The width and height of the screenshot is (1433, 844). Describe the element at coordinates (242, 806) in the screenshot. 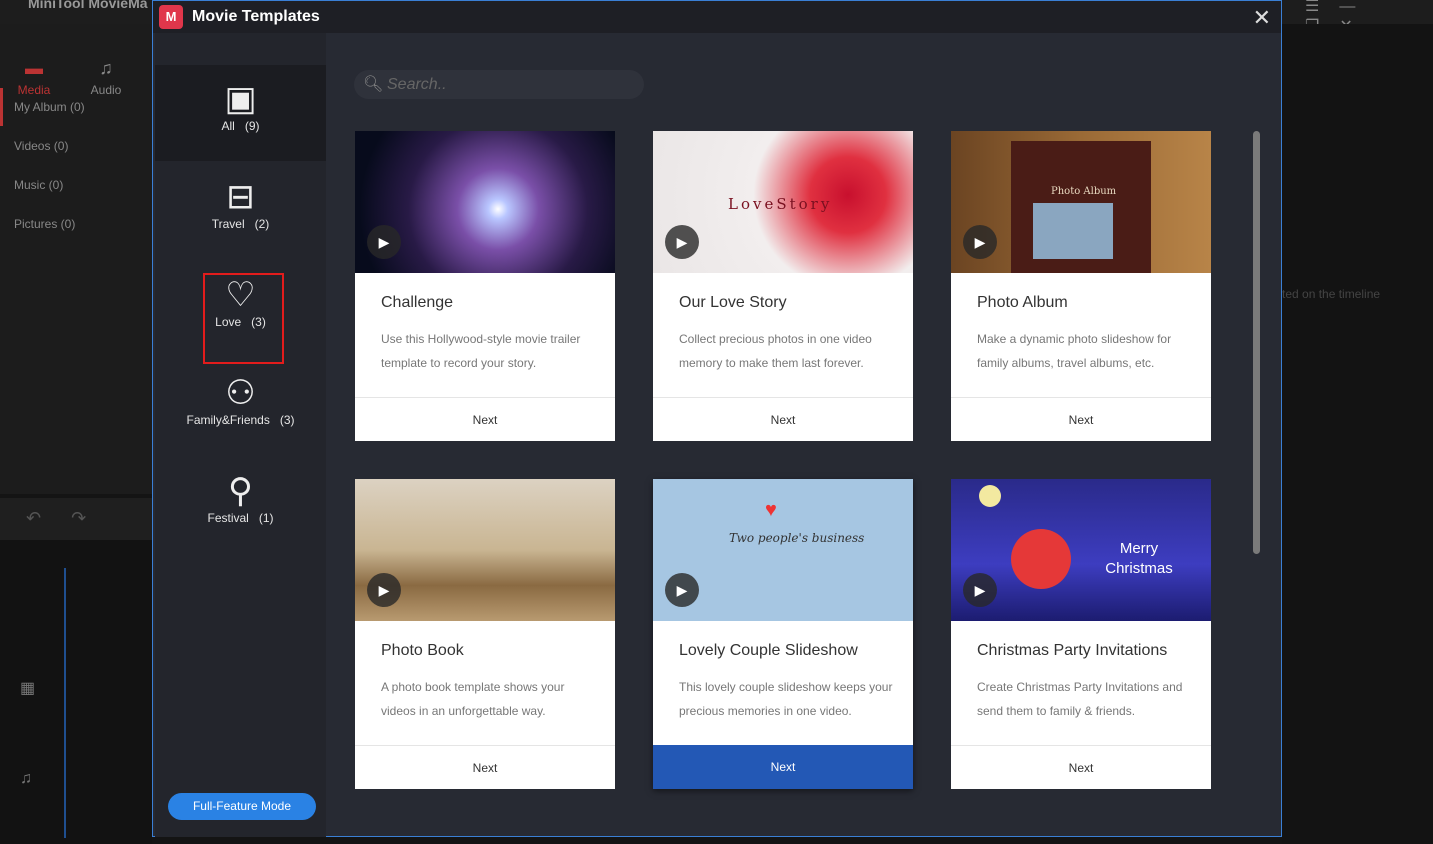

I see `full-feature-mode-button: Full-Feature Mode` at that location.